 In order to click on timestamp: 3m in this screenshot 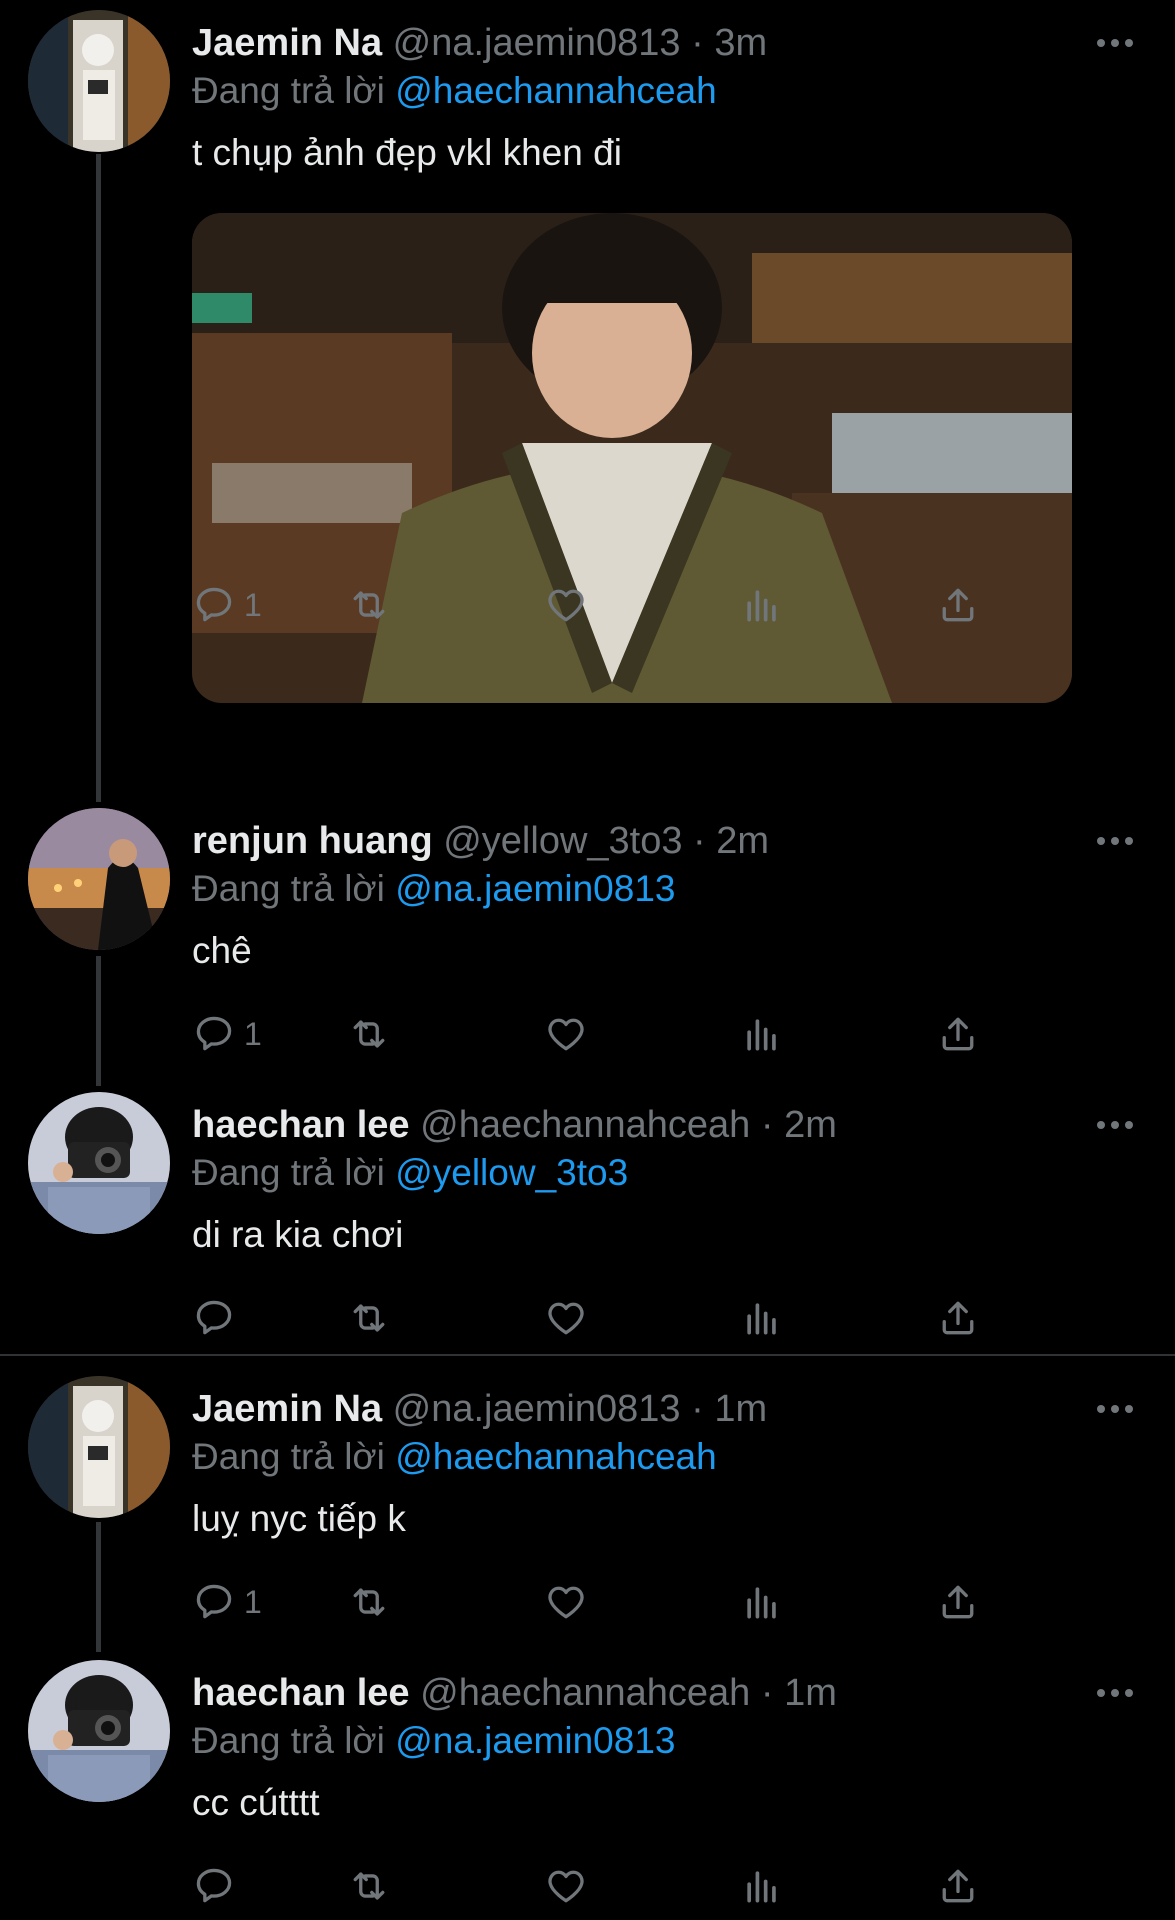, I will do `click(740, 43)`.